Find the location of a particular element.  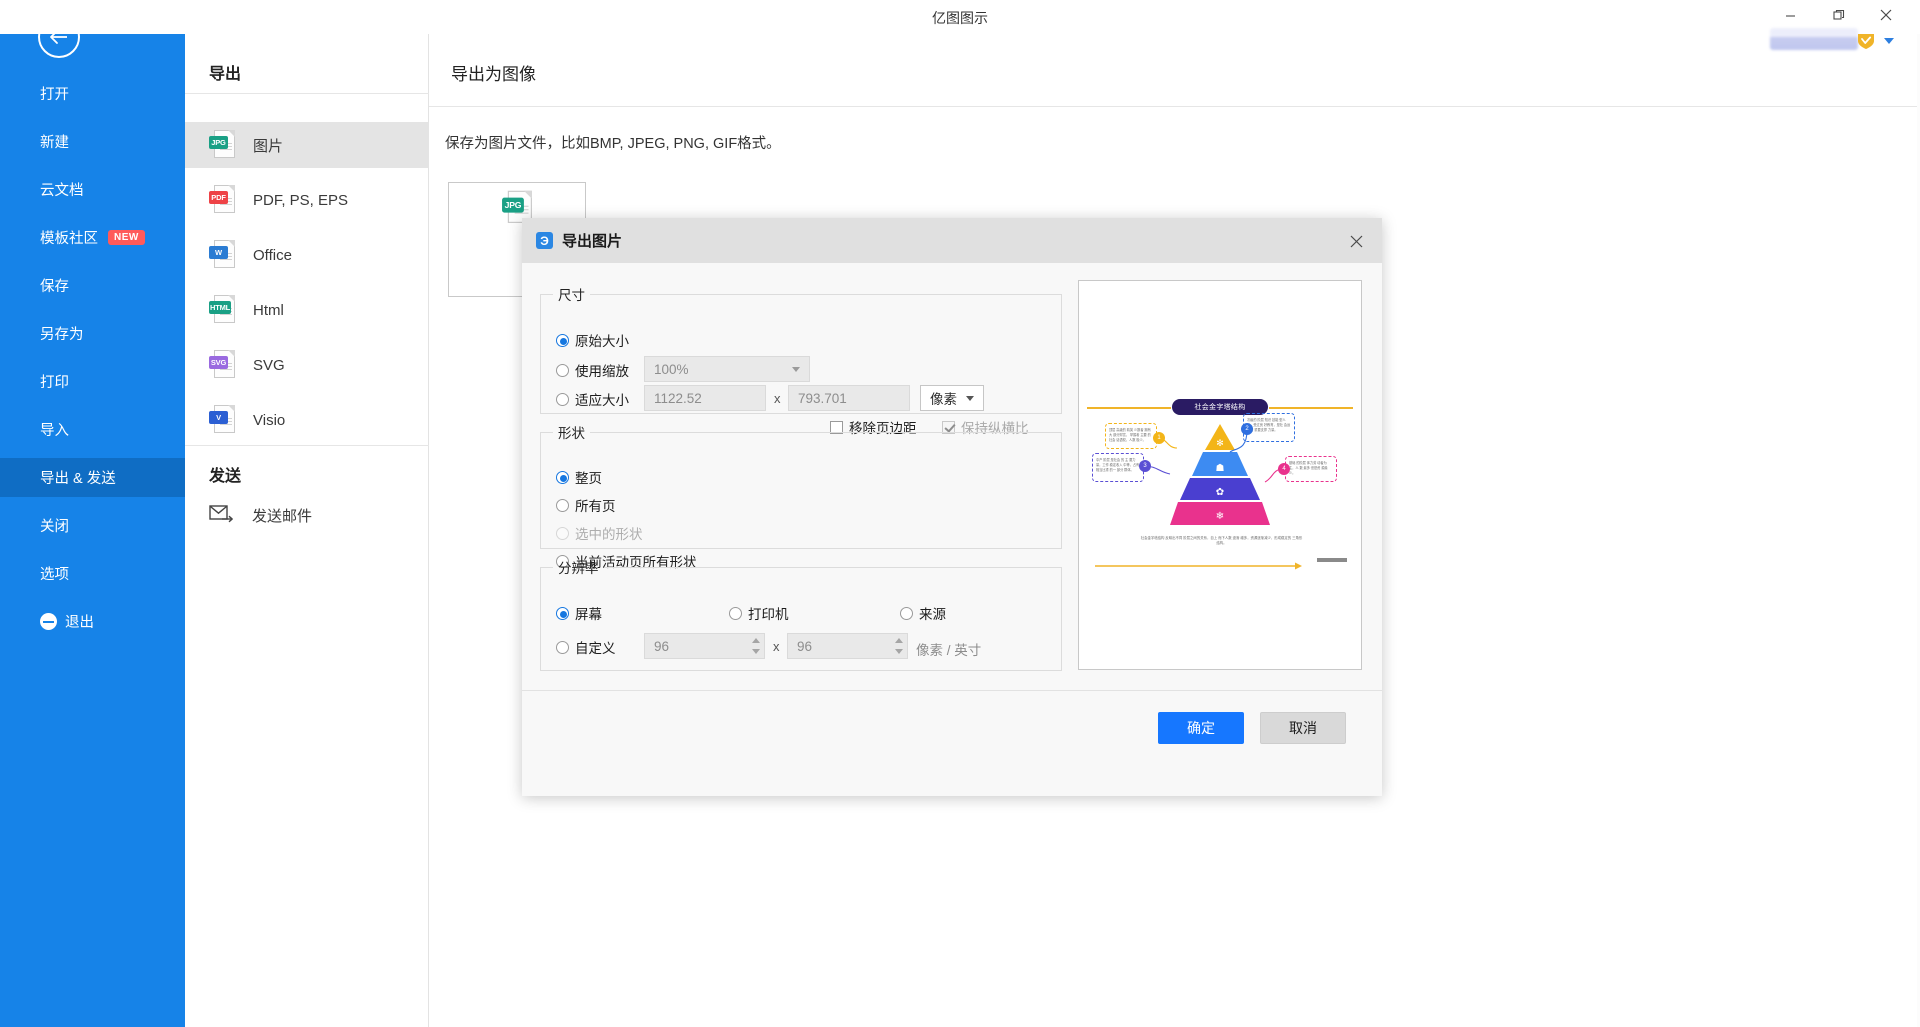

preview-bottom-label is located at coordinates (1332, 560).